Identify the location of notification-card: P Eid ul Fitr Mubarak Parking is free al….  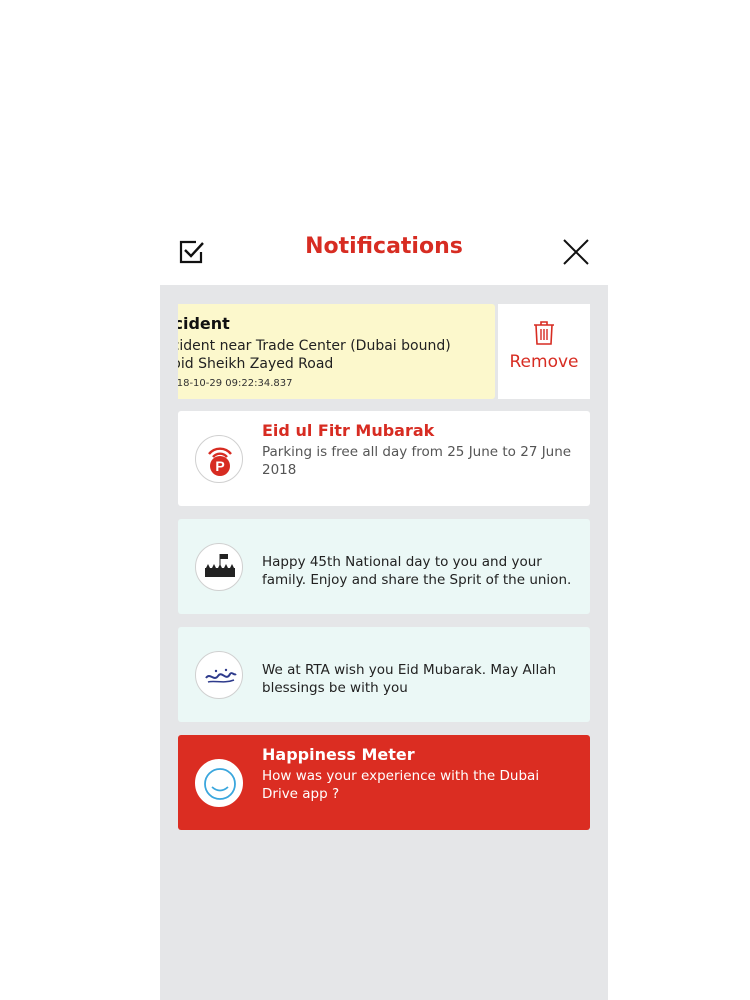
(384, 458).